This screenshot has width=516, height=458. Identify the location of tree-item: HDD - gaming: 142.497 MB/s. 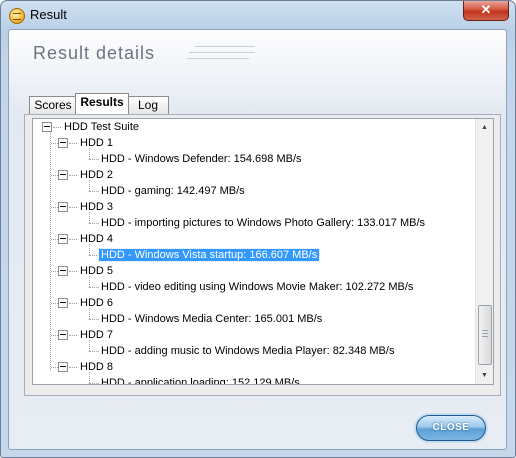
(173, 191).